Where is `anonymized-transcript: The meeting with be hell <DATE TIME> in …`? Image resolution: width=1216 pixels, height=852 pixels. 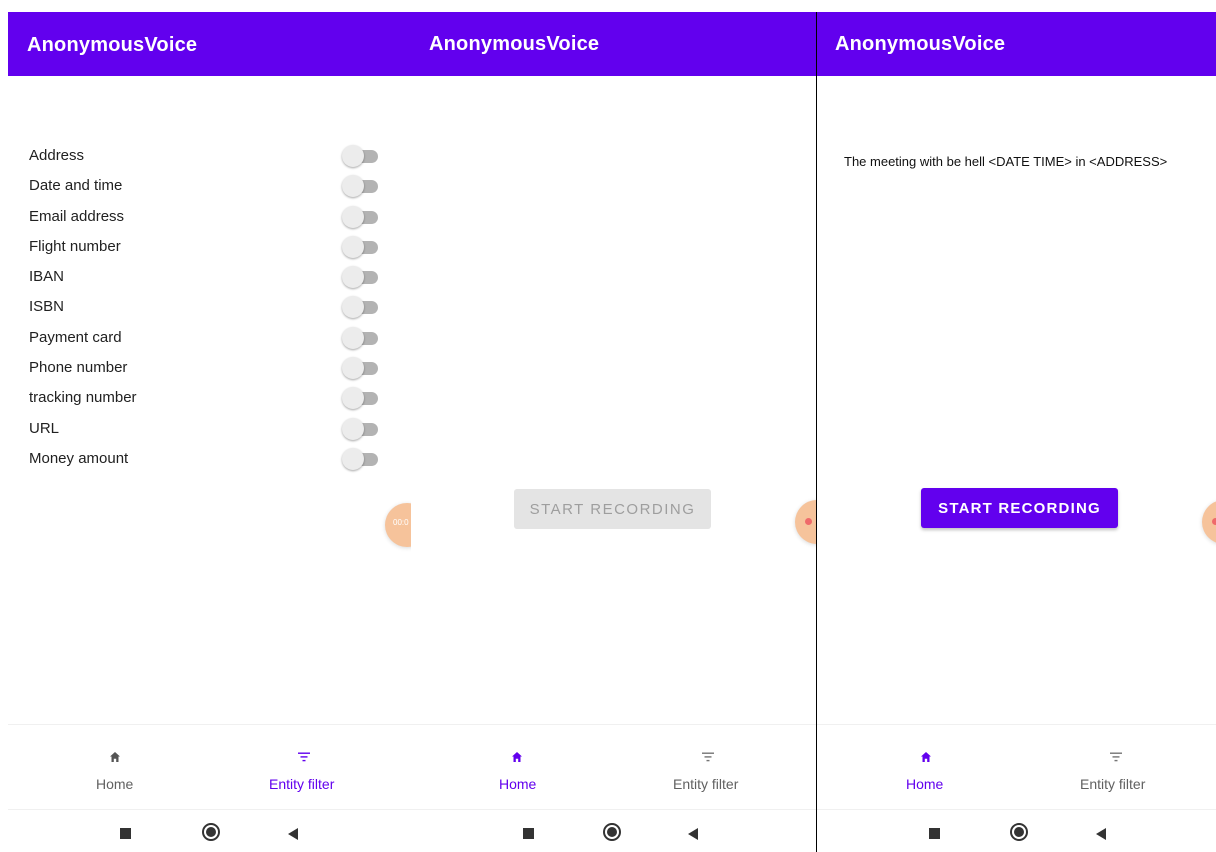
anonymized-transcript: The meeting with be hell <DATE TIME> in … is located at coordinates (1006, 161).